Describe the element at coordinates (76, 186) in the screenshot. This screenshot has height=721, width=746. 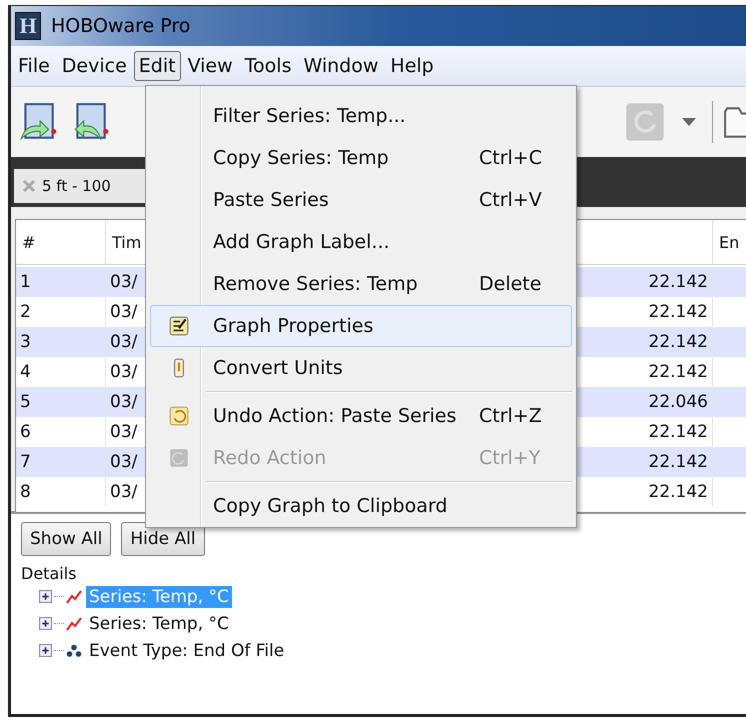
I see `tab-label: 5 ft - 100` at that location.